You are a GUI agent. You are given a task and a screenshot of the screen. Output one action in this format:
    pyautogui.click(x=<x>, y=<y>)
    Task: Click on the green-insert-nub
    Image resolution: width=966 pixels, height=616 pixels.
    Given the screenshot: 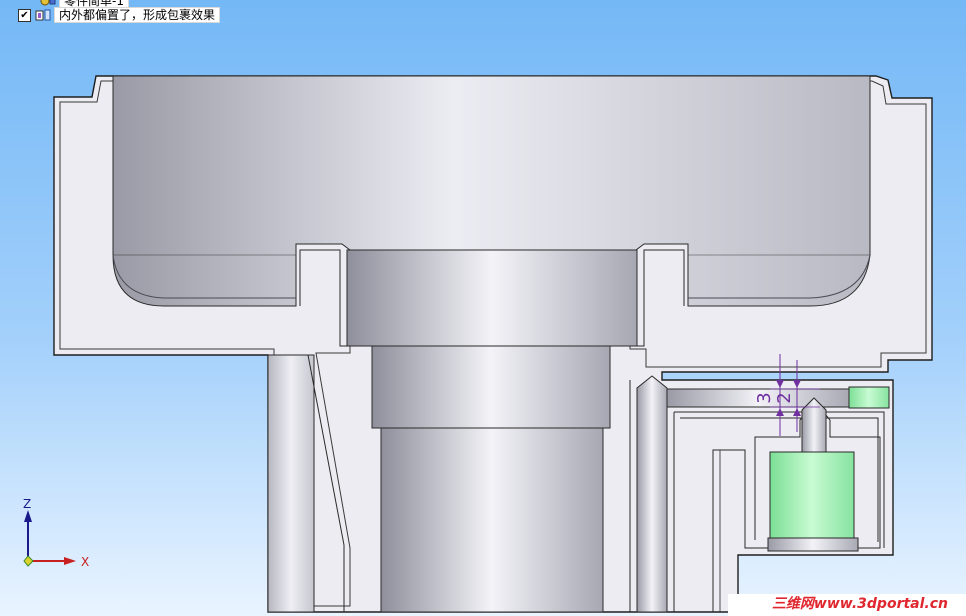 What is the action you would take?
    pyautogui.click(x=869, y=397)
    